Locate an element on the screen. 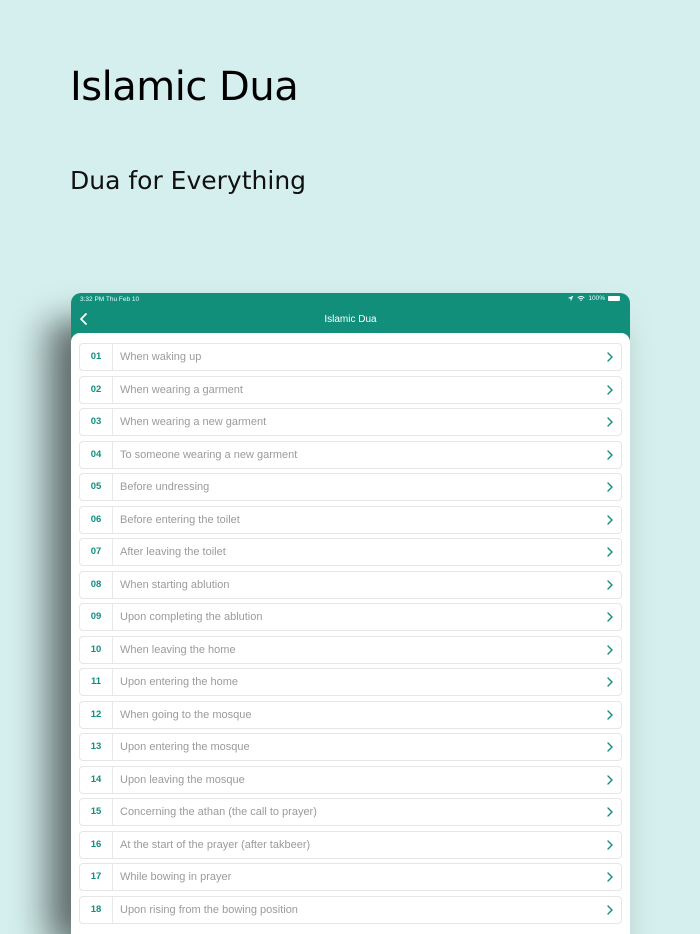  dua-list-item: 14 Upon leaving the mosque is located at coordinates (350, 779).